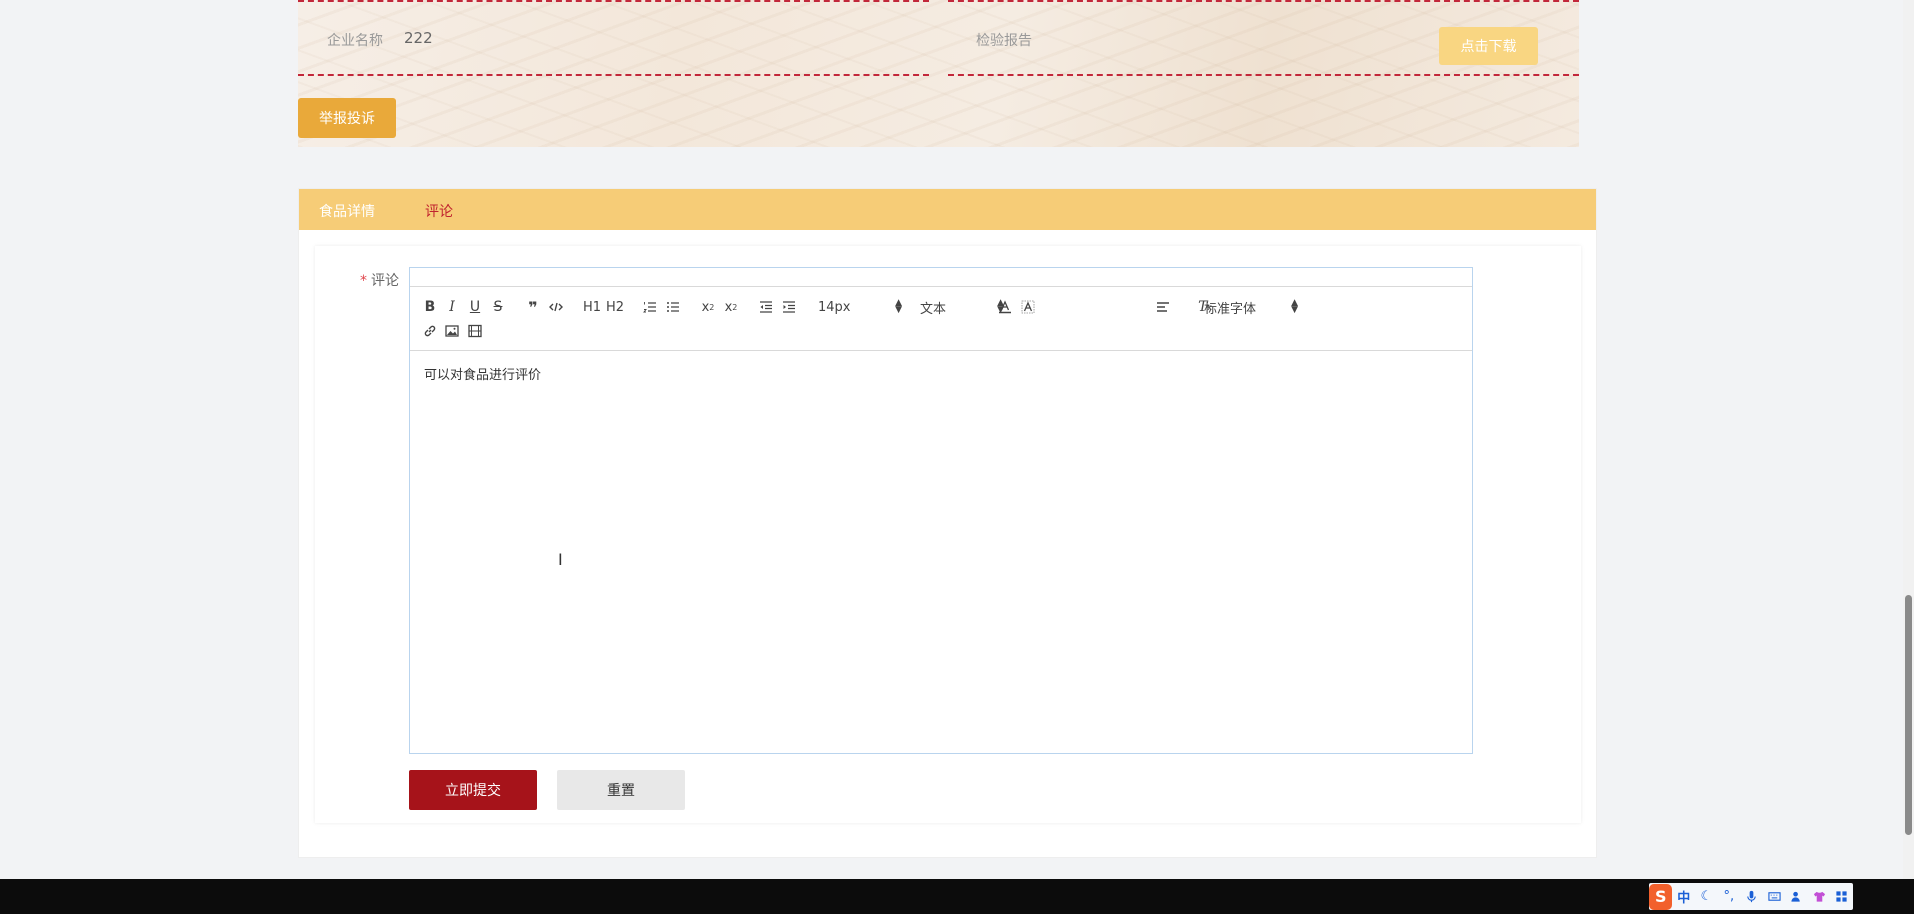 This screenshot has width=1914, height=914. I want to click on background-color-icon, so click(1028, 307).